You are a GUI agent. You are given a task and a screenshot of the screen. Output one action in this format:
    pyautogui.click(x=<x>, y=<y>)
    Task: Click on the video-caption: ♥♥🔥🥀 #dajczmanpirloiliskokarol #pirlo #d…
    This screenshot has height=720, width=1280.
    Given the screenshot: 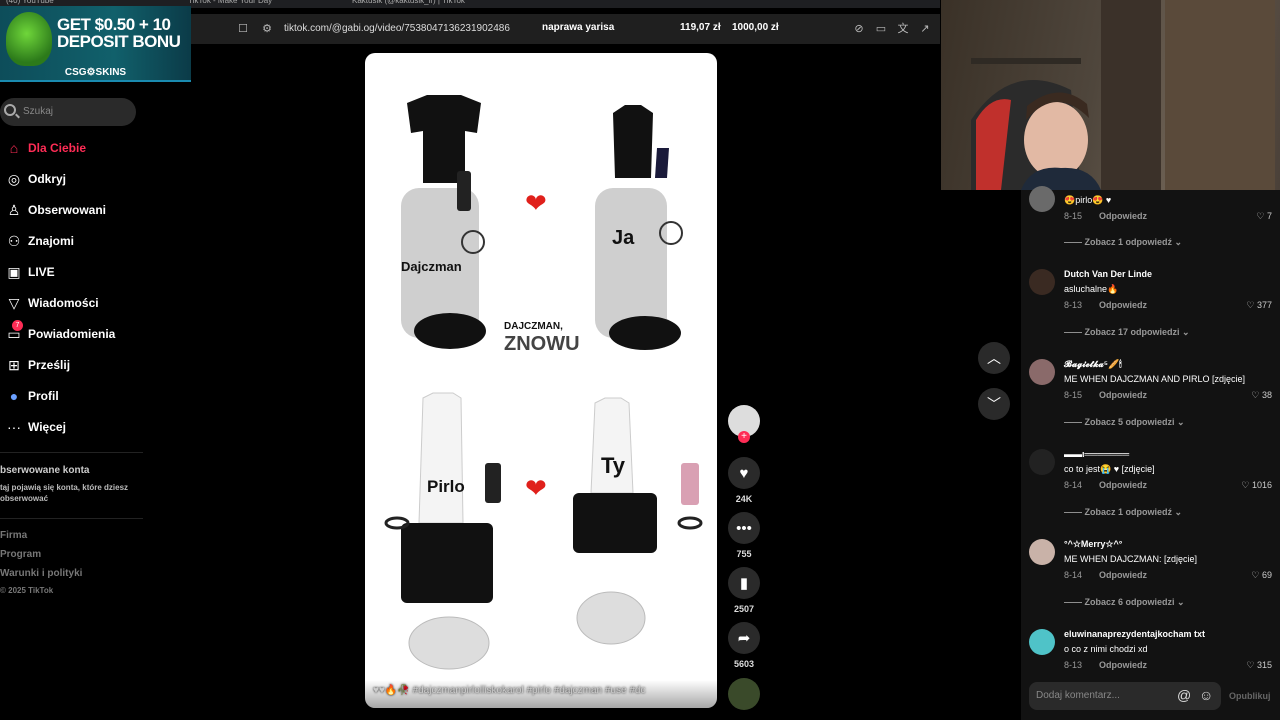 What is the action you would take?
    pyautogui.click(x=509, y=690)
    